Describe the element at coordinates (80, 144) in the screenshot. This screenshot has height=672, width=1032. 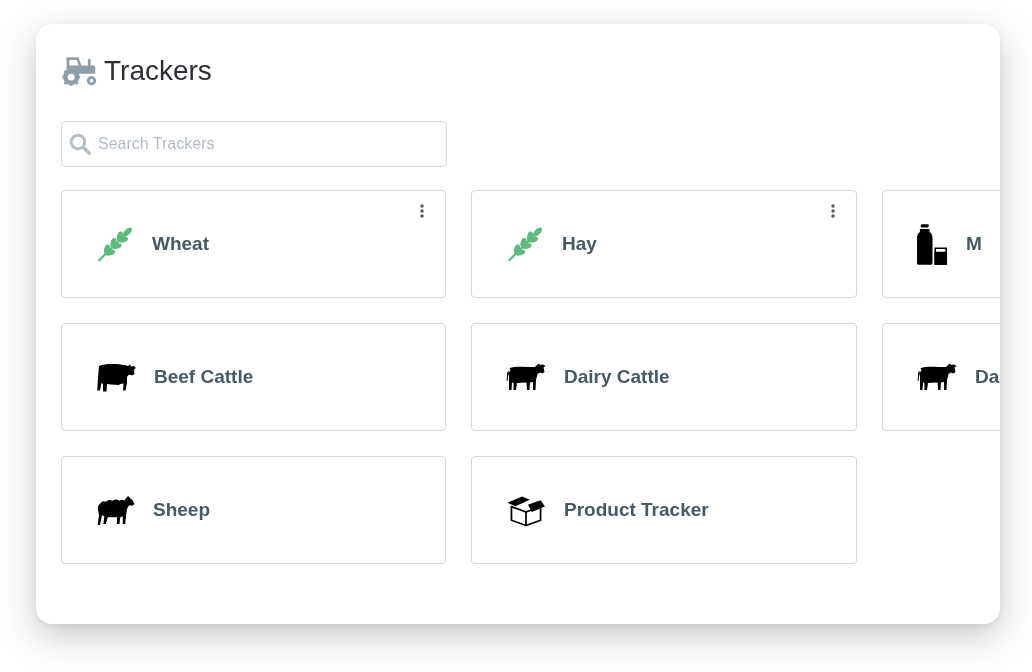
I see `search-icon` at that location.